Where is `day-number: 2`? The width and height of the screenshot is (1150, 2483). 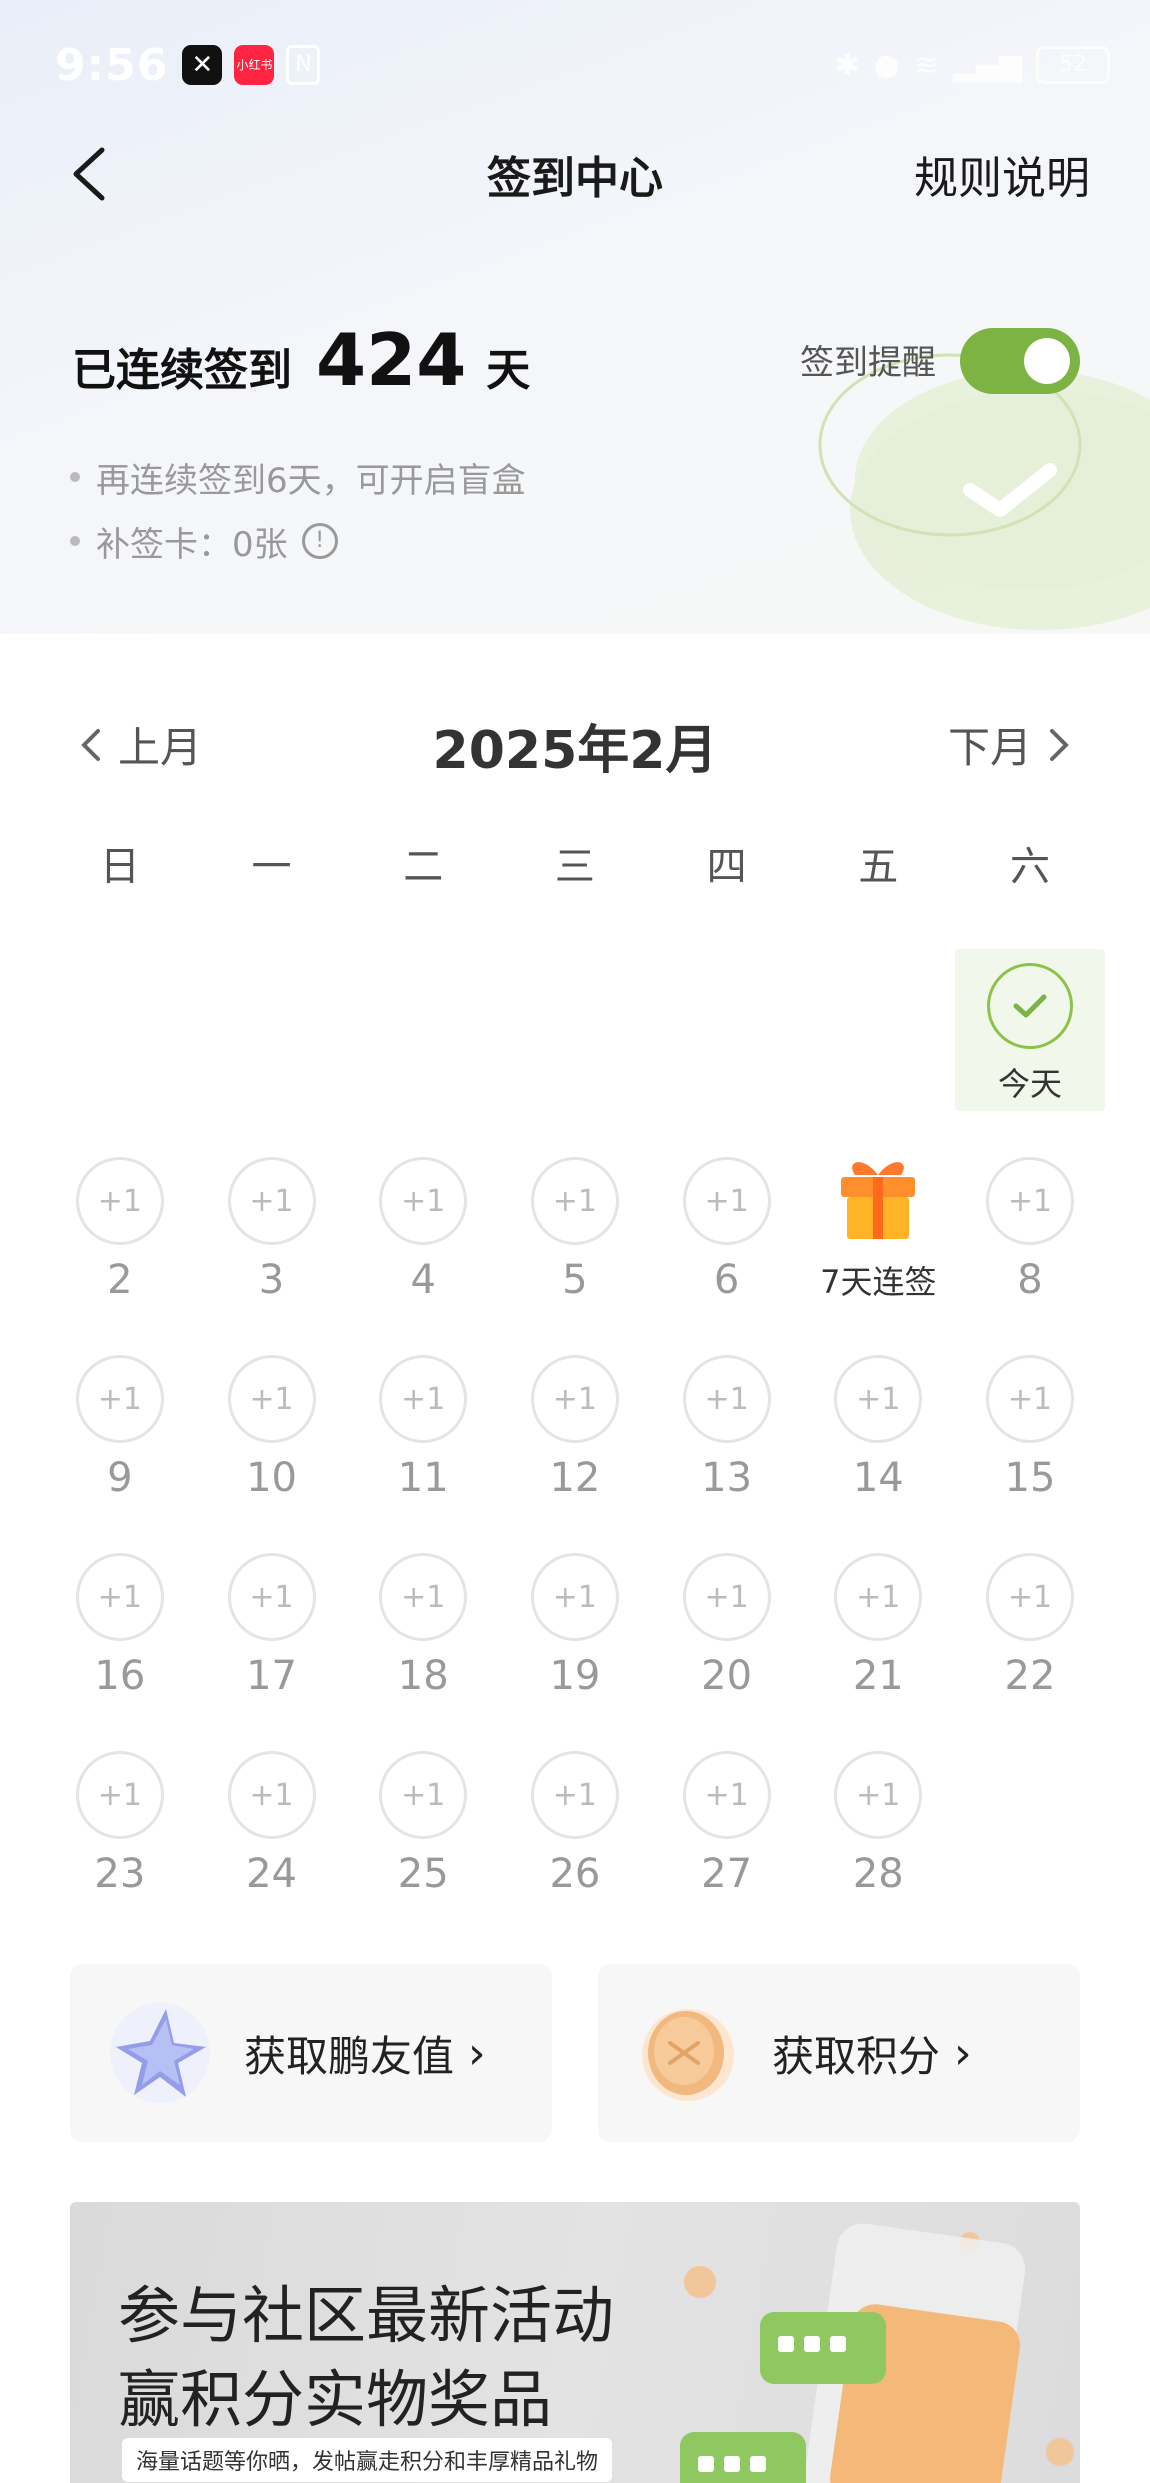
day-number: 2 is located at coordinates (120, 1280).